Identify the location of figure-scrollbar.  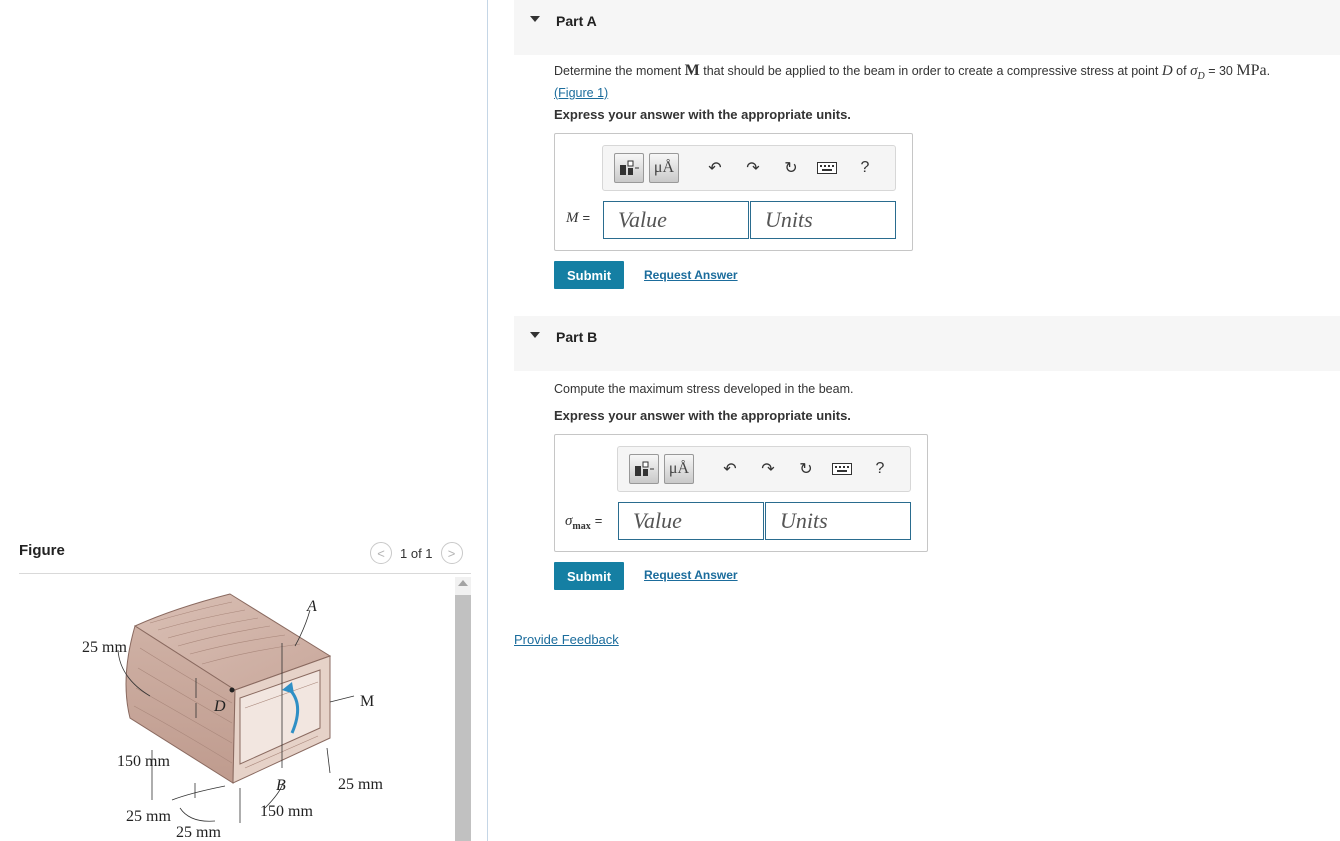
(463, 709).